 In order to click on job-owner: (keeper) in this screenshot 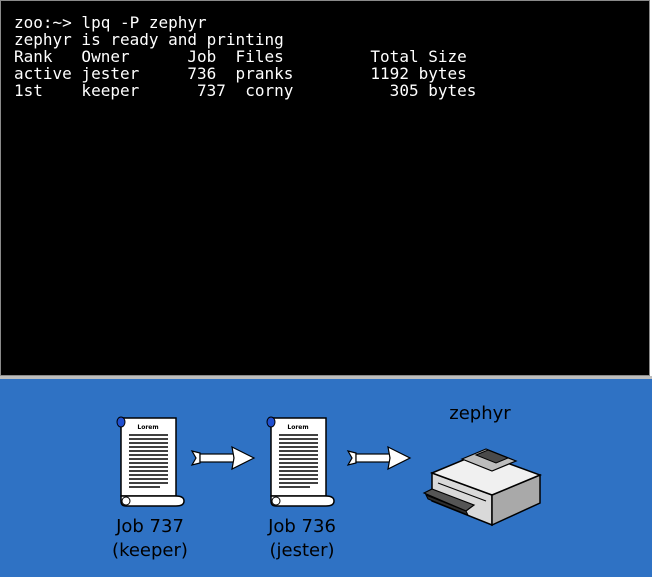, I will do `click(150, 550)`.